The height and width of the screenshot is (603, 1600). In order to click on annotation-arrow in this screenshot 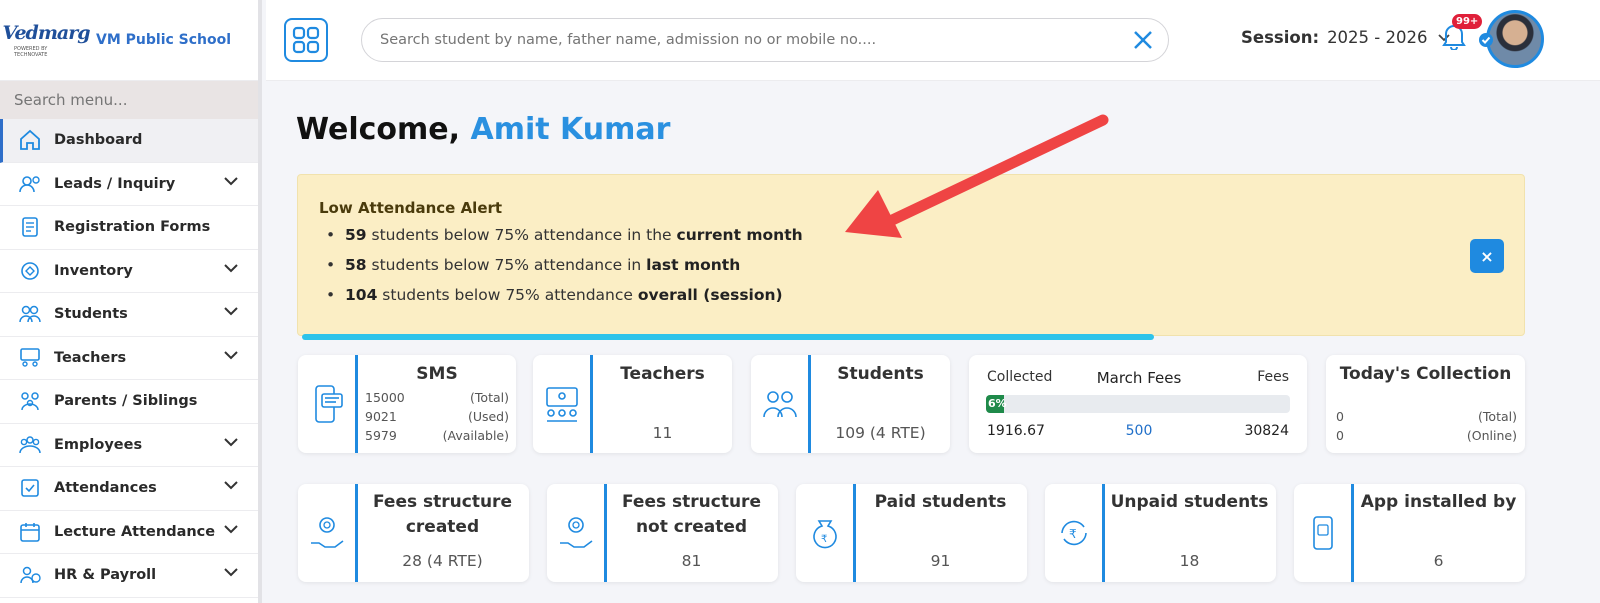, I will do `click(977, 176)`.